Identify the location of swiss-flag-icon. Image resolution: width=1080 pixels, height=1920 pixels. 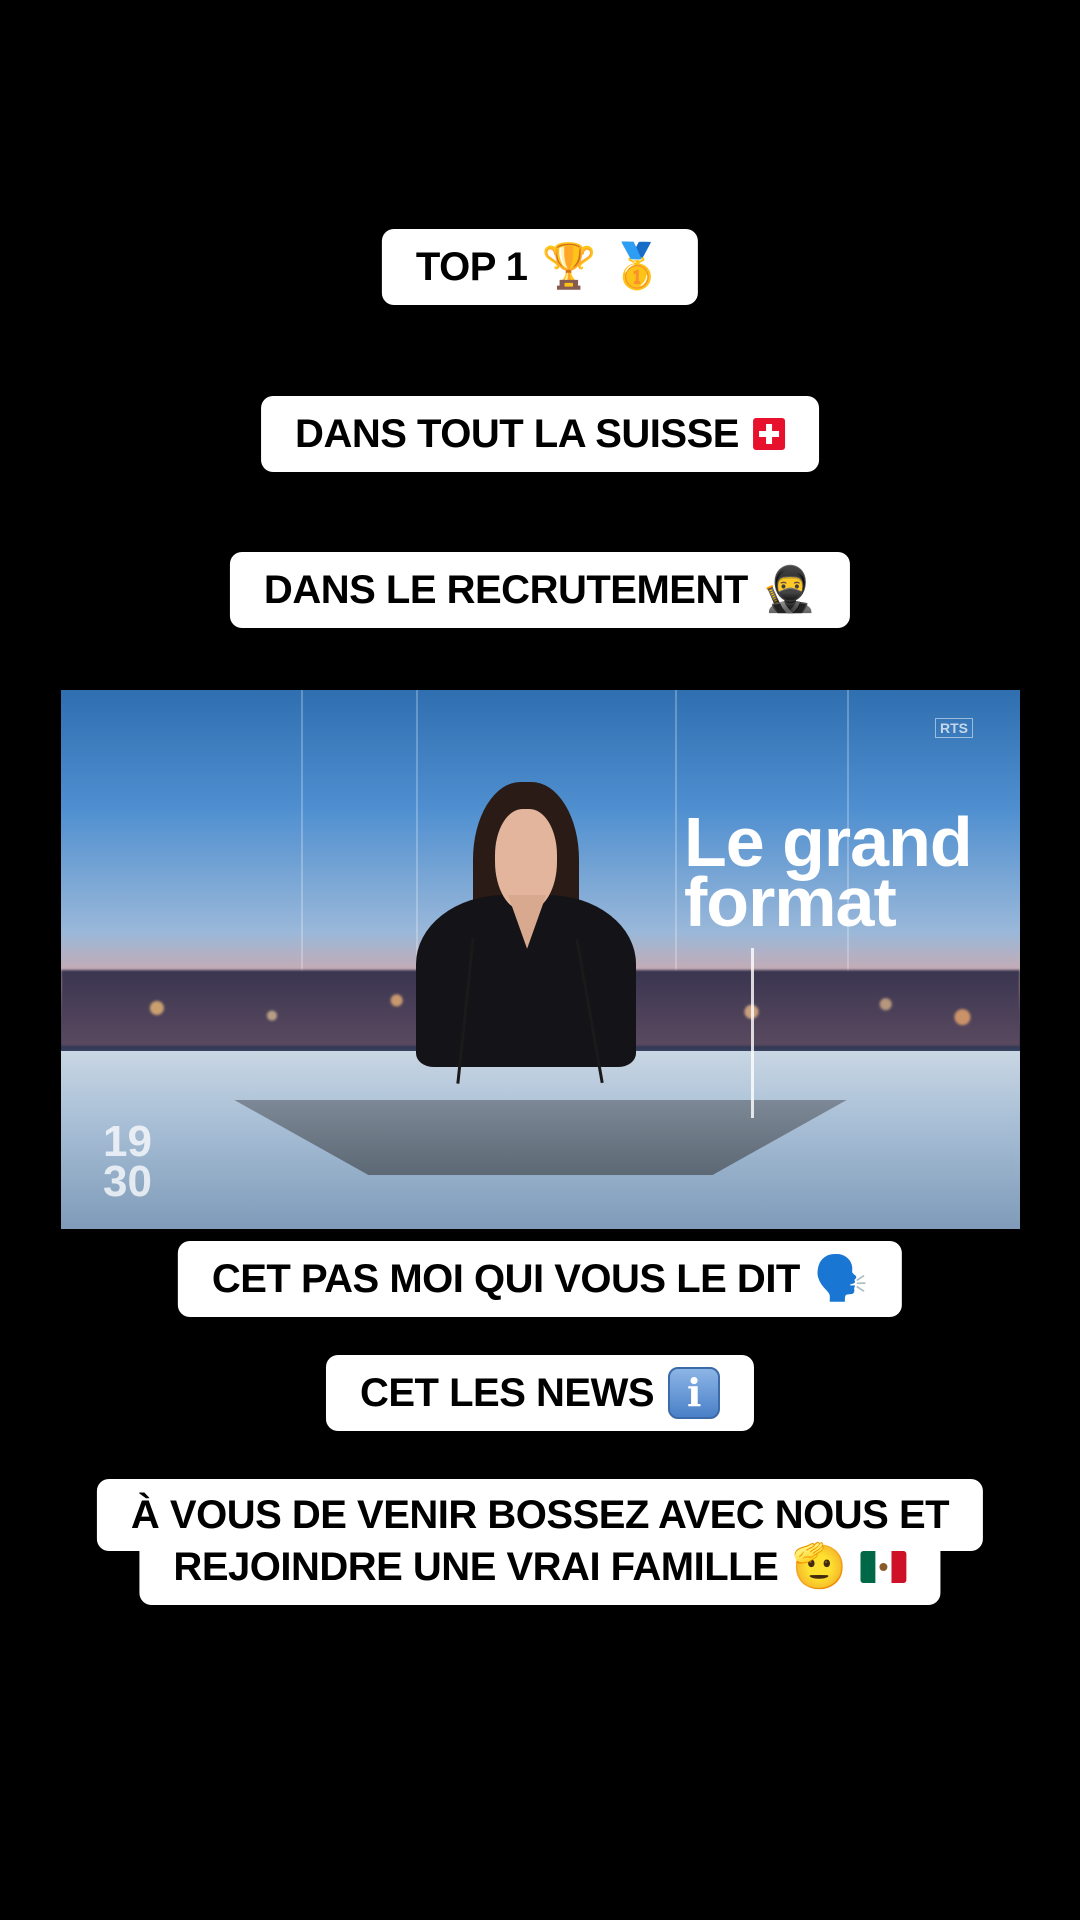
(768, 434).